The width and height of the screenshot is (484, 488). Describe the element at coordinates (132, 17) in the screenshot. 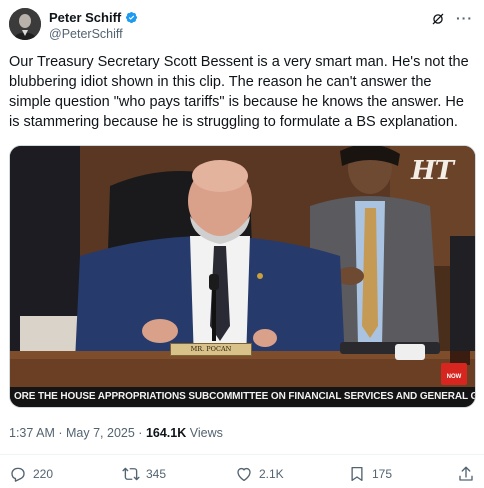

I see `verified-badge-icon` at that location.